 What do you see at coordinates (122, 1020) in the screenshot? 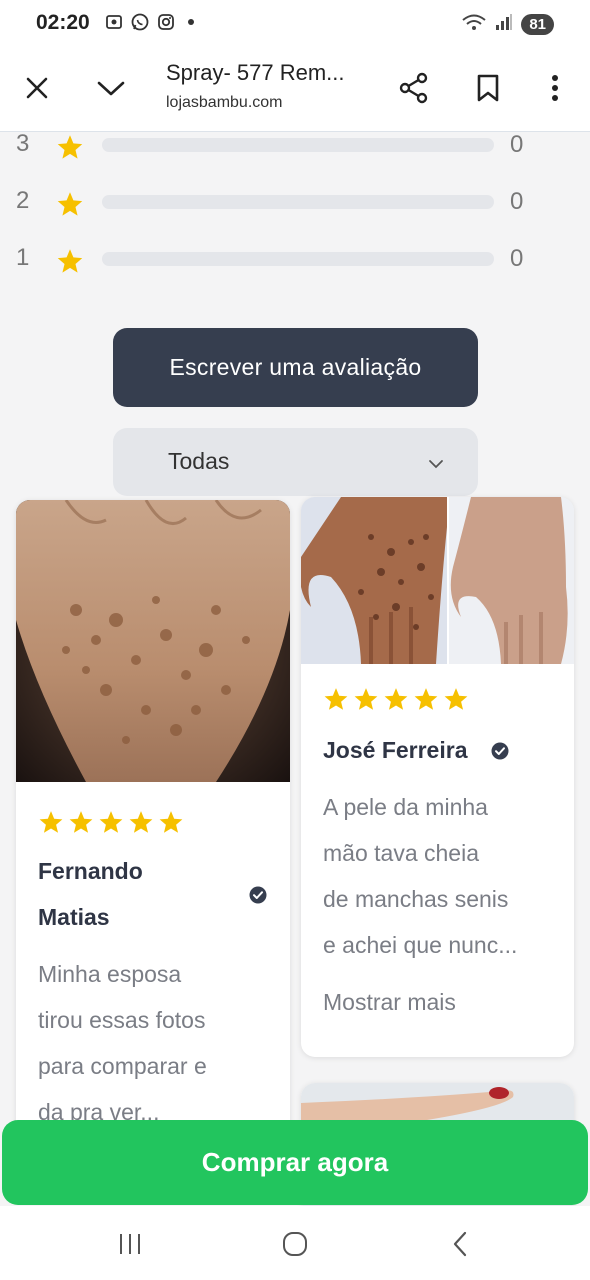
I see `review-text-line: tirou essas fotos` at bounding box center [122, 1020].